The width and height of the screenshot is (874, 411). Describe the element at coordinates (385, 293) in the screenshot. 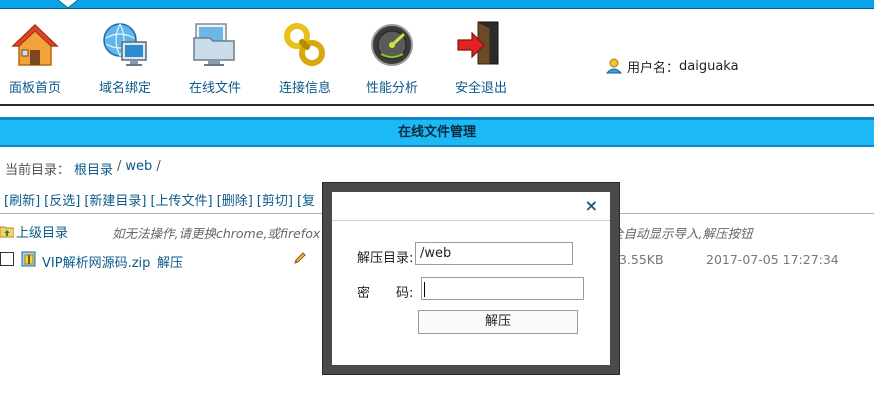

I see `password-label: 密 码:` at that location.